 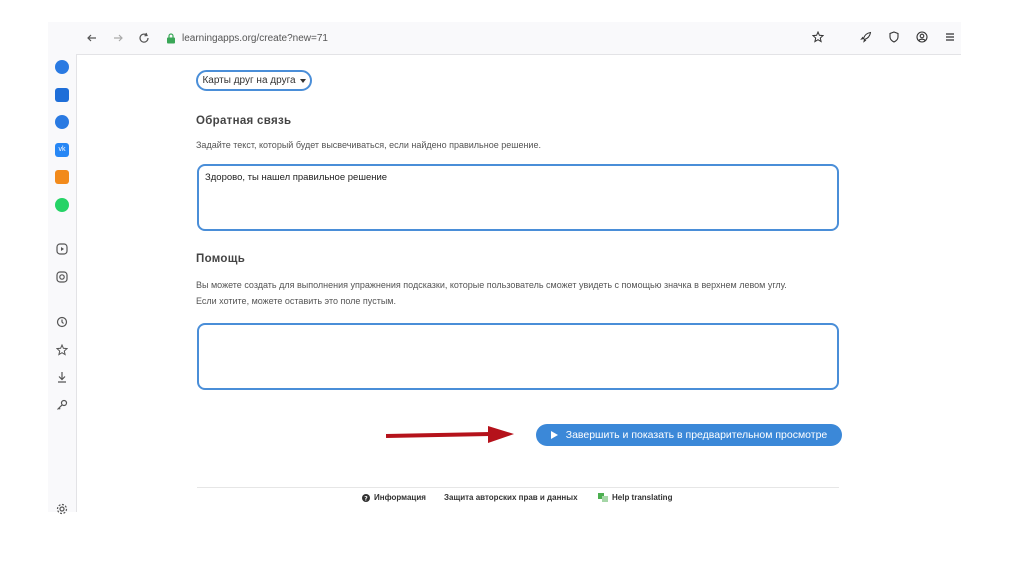 What do you see at coordinates (62, 67) in the screenshot?
I see `messenger-icon` at bounding box center [62, 67].